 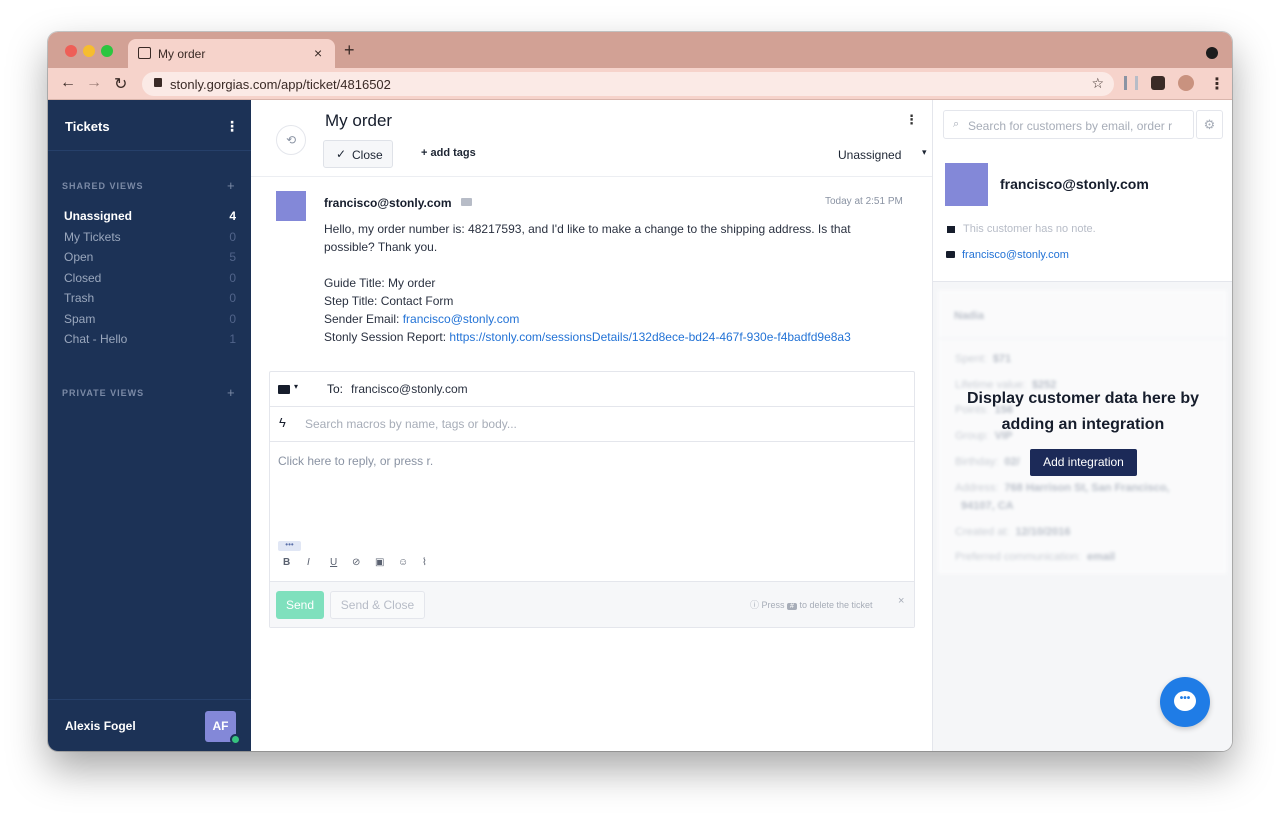 I want to click on message-guide-title: Guide Title: My order, so click(x=380, y=283).